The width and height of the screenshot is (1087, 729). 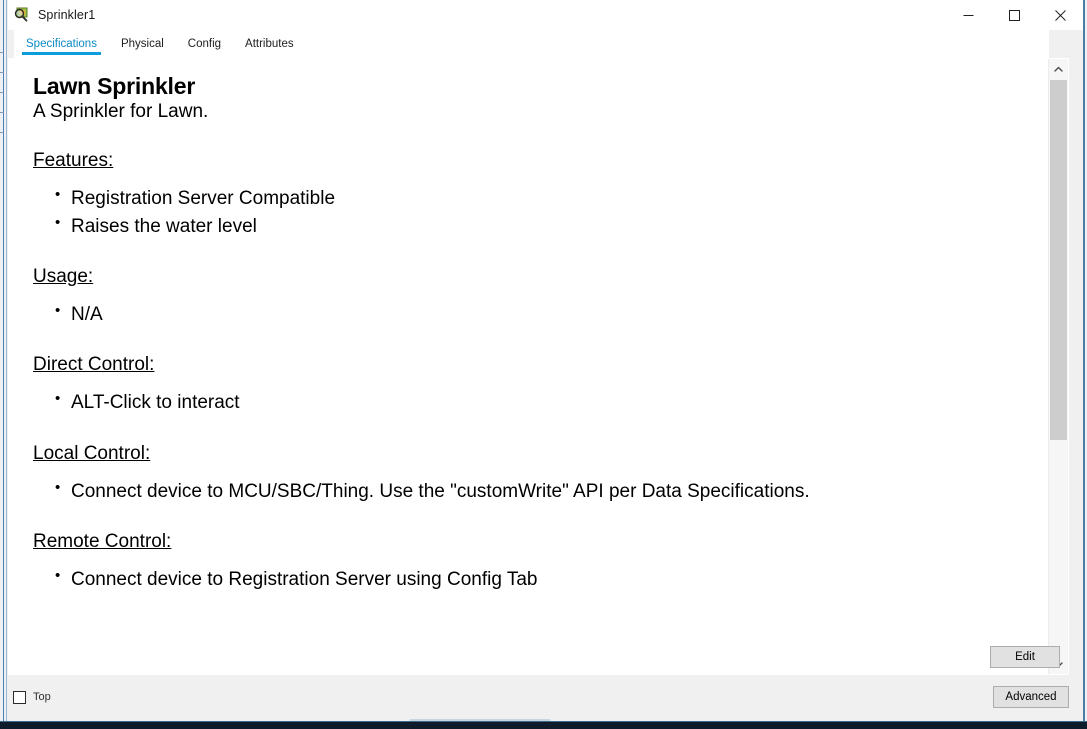 What do you see at coordinates (102, 542) in the screenshot?
I see `section-heading-remote-control: Remote Control:` at bounding box center [102, 542].